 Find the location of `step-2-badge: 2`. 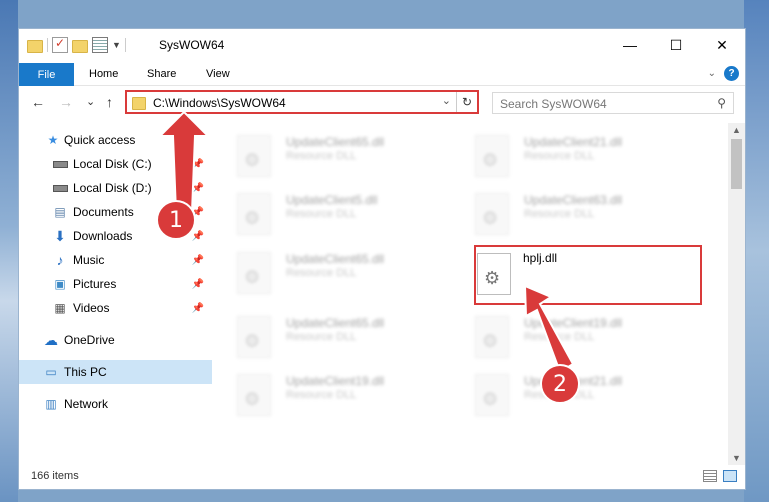

step-2-badge: 2 is located at coordinates (560, 384).